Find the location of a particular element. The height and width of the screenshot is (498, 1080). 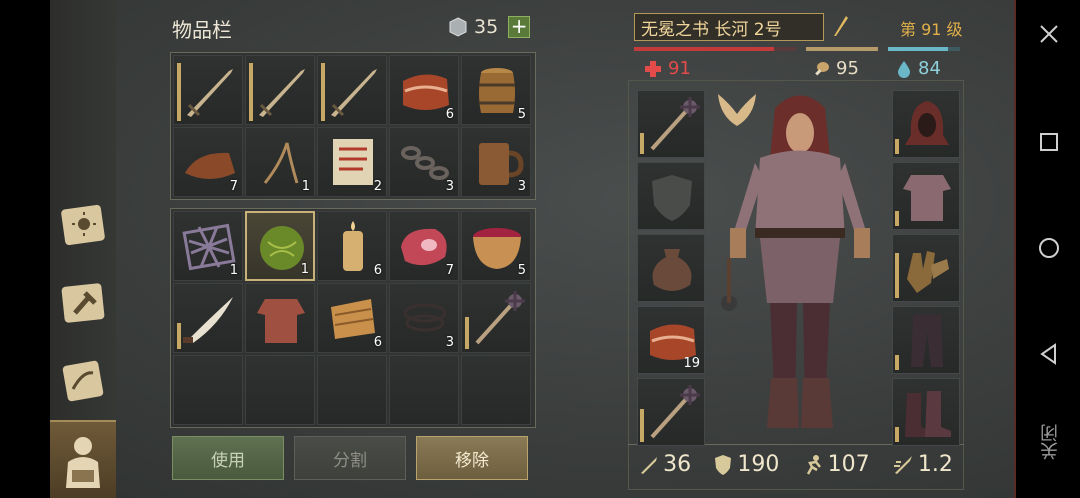

drumstick-icon is located at coordinates (822, 68).